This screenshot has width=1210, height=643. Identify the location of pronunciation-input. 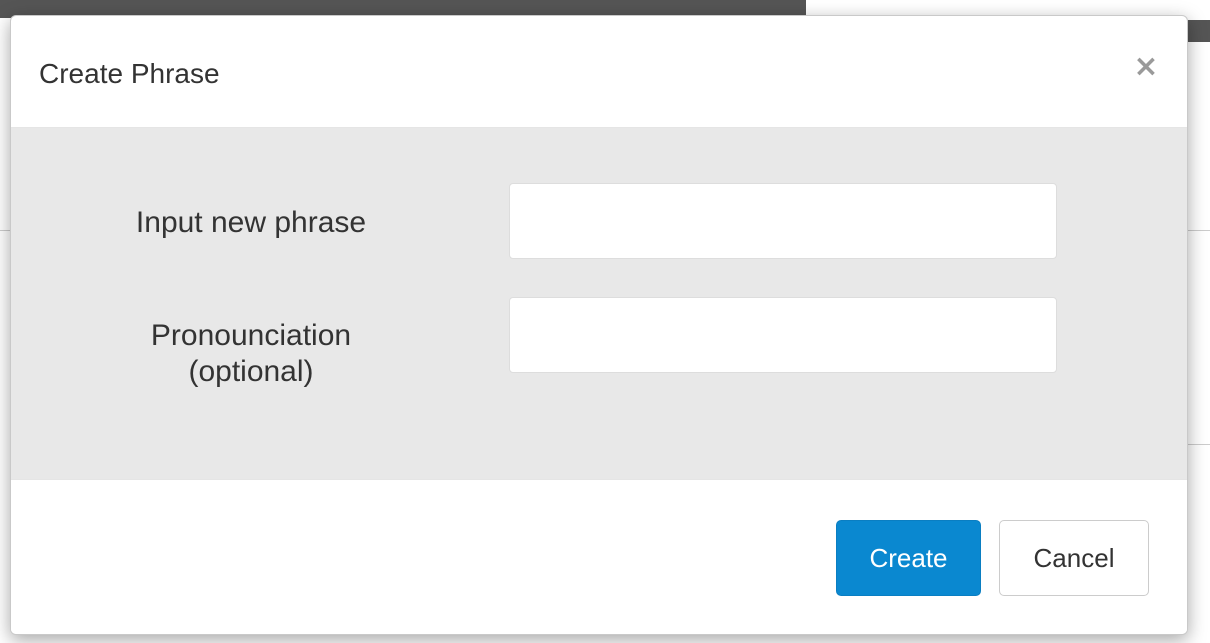
(783, 335).